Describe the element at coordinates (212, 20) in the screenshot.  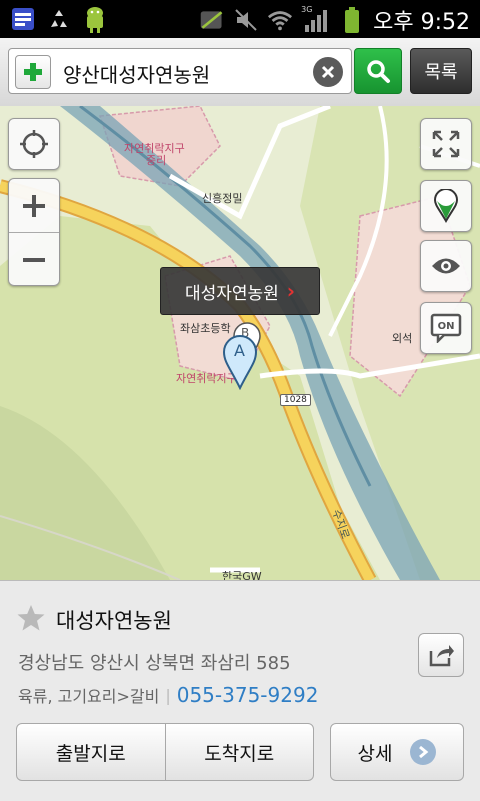
I see `no-sim-icon` at that location.